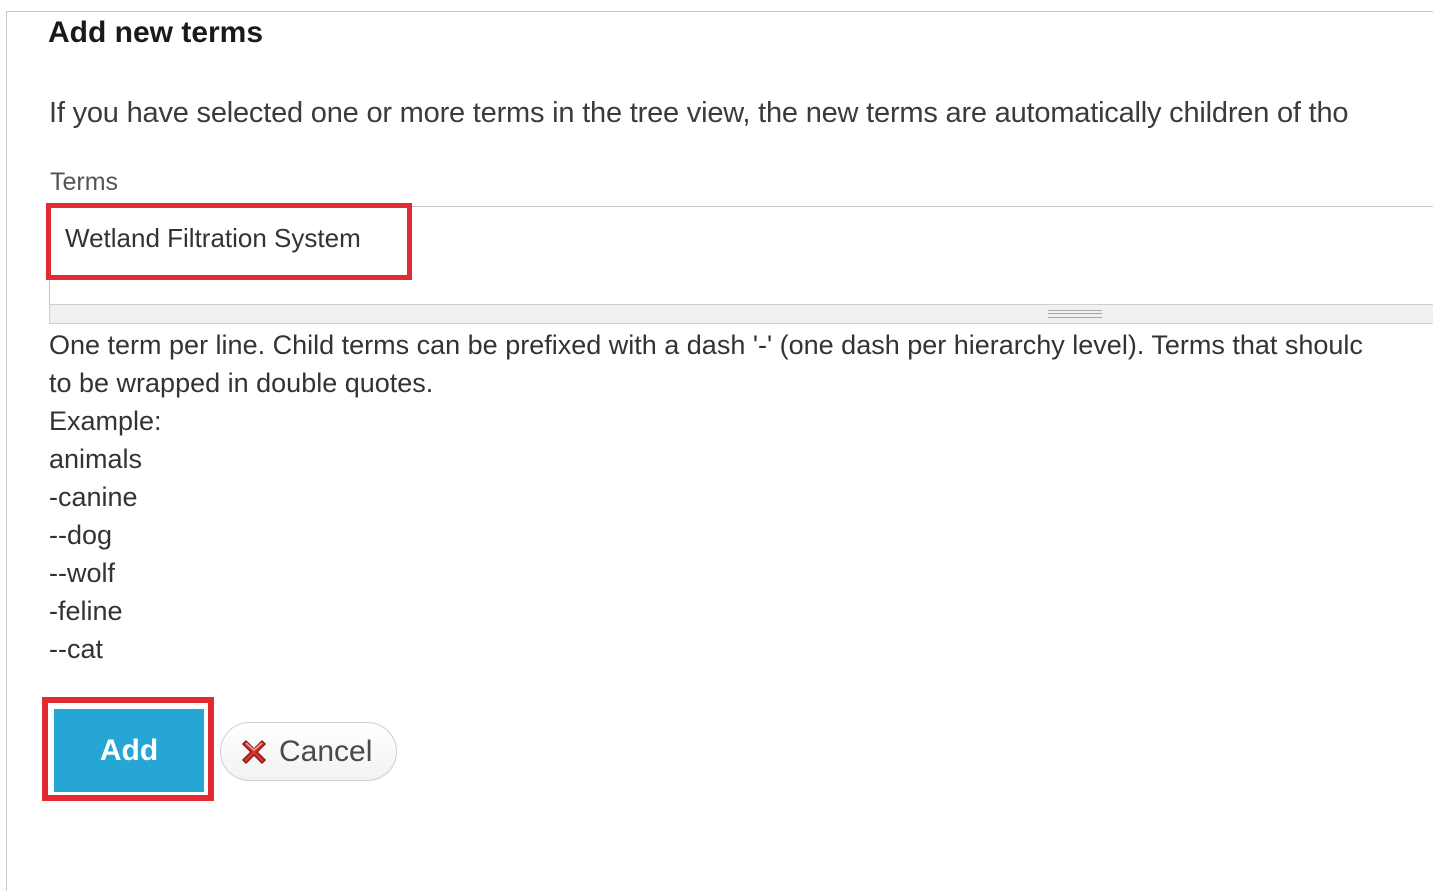 This screenshot has width=1433, height=891. Describe the element at coordinates (128, 749) in the screenshot. I see `add-highlight-box` at that location.